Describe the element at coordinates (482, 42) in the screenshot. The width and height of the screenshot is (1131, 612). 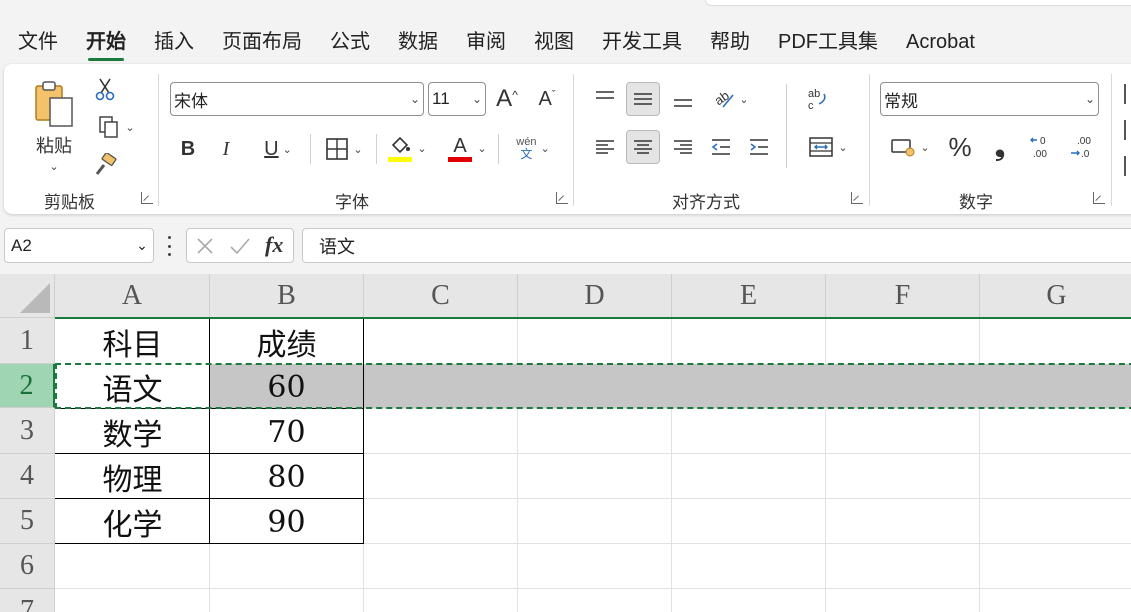
I see `tab-review: 审阅` at that location.